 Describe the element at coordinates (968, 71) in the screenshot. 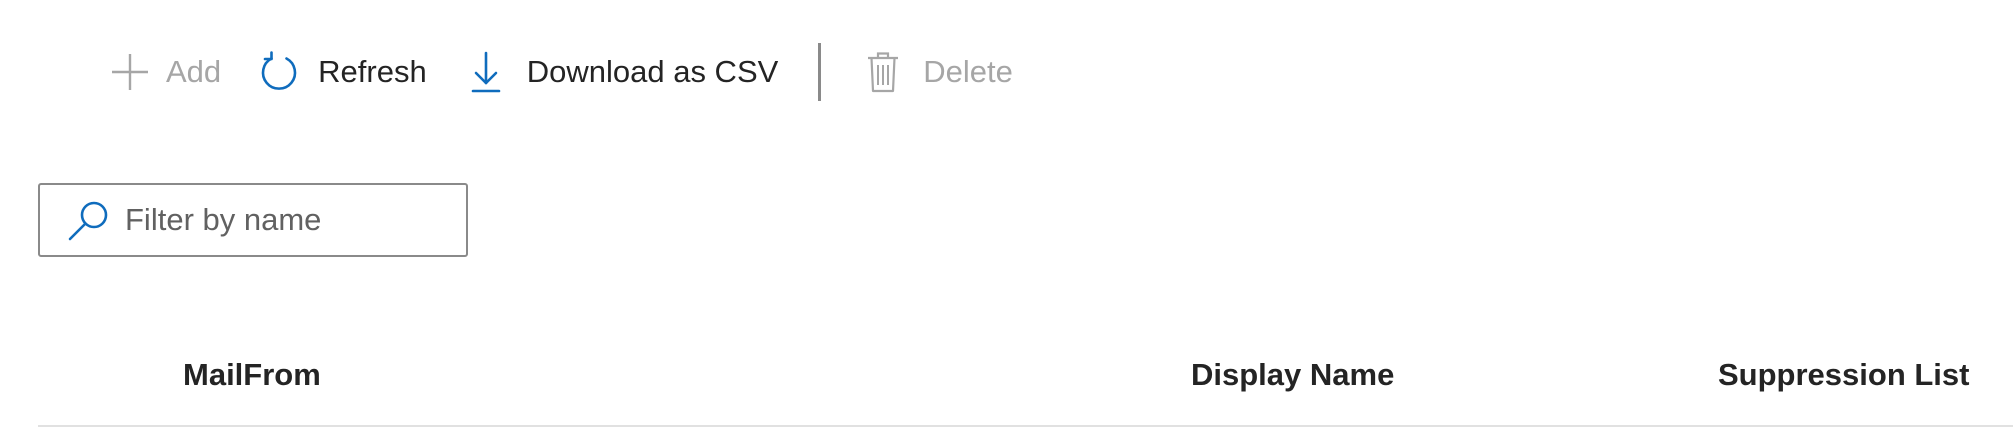

I see `delete-button-label: Delete` at that location.